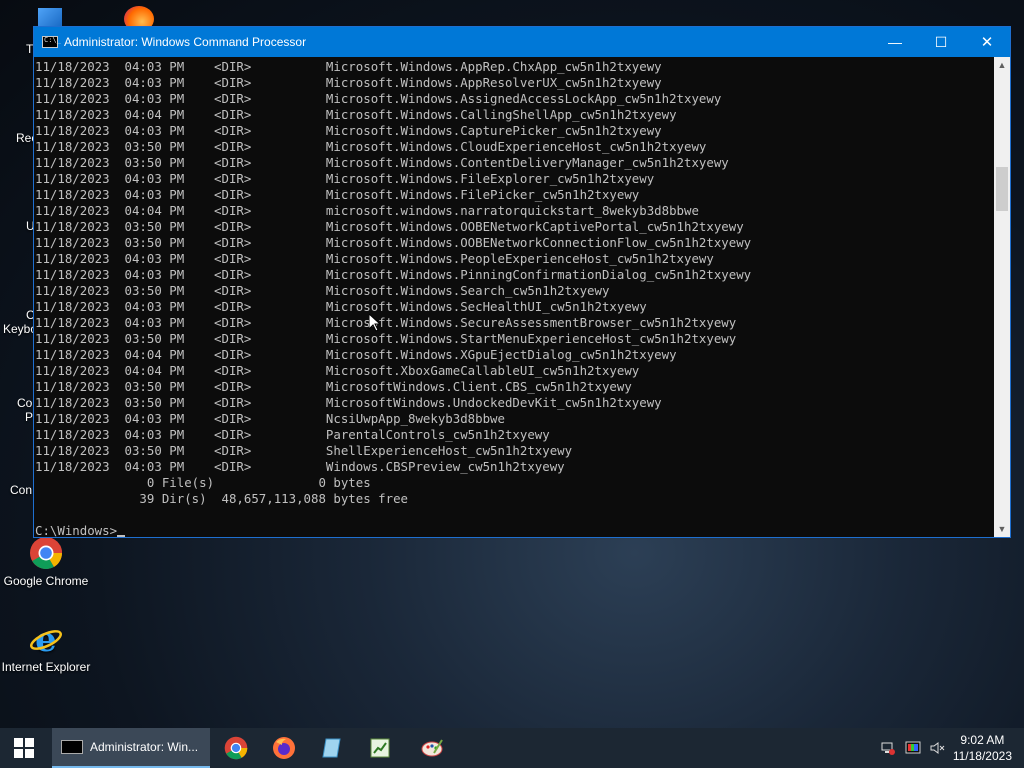 Image resolution: width=1024 pixels, height=768 pixels. I want to click on notepad-plus-plus-icon, so click(331, 748).